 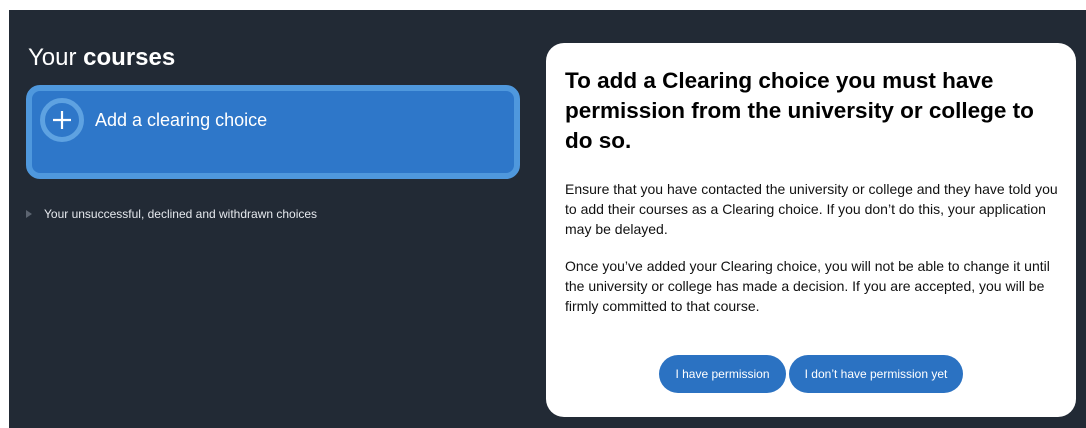 What do you see at coordinates (181, 120) in the screenshot?
I see `add-clearing-choice-label: Add a clearing choice` at bounding box center [181, 120].